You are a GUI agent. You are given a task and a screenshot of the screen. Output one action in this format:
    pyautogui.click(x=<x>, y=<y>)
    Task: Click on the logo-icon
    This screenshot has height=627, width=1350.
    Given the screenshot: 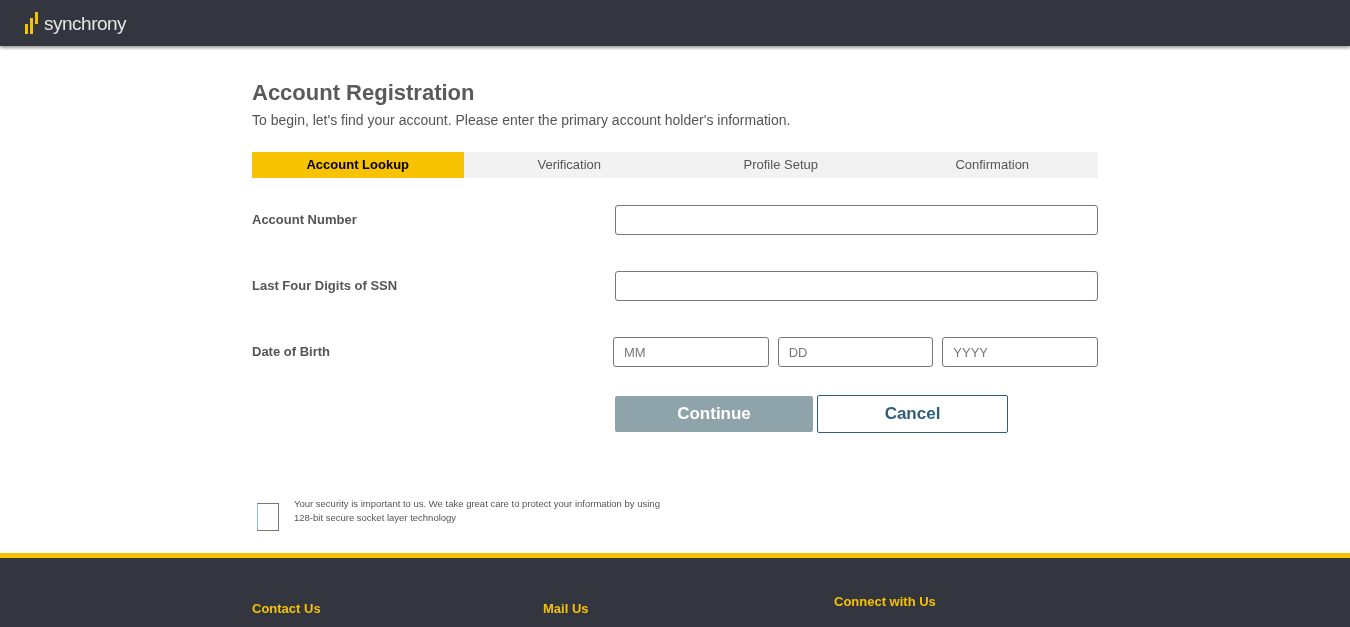 What is the action you would take?
    pyautogui.click(x=32, y=23)
    